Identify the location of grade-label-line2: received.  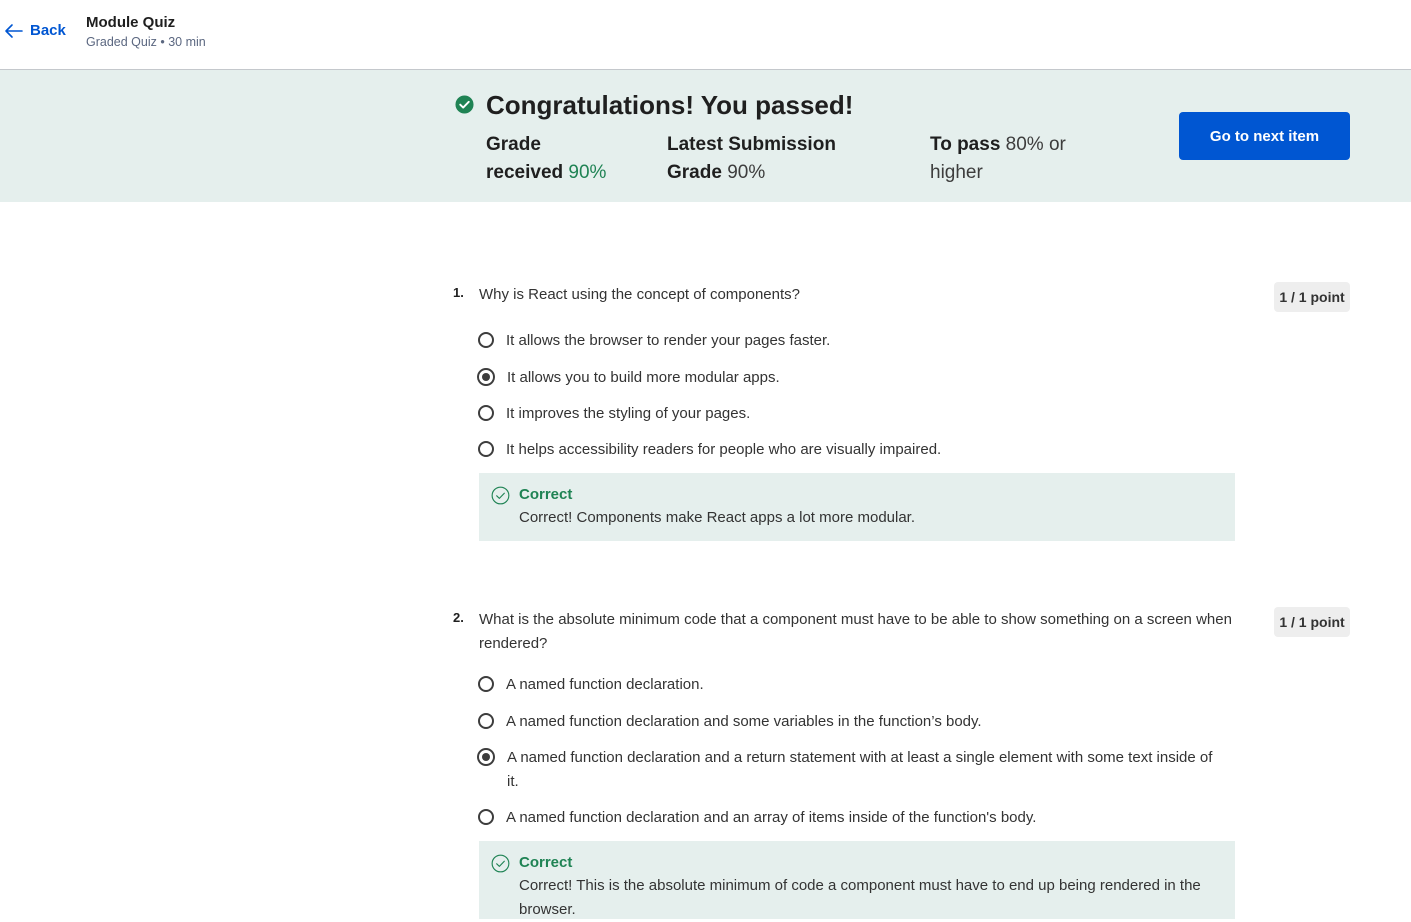
(525, 172).